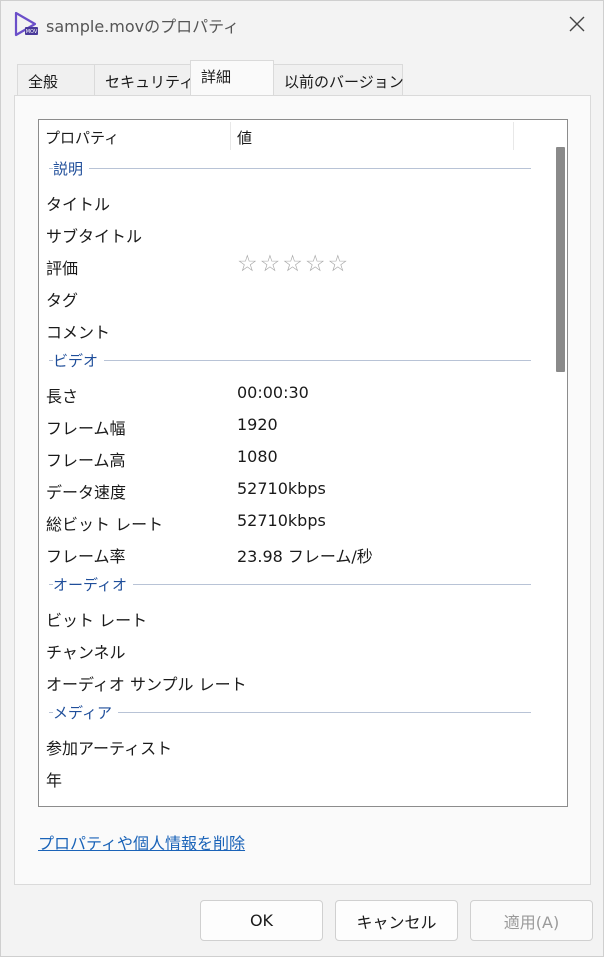  Describe the element at coordinates (86, 460) in the screenshot. I see `property-name: フレーム高` at that location.